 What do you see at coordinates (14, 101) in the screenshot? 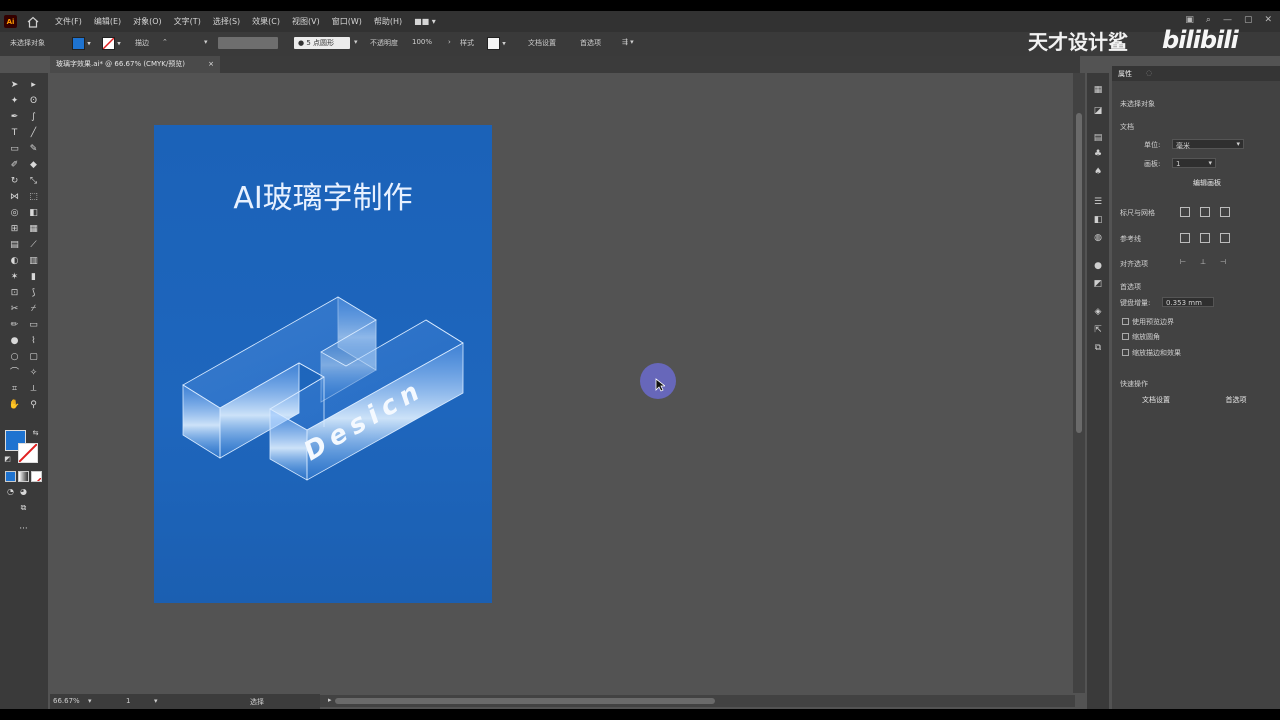
I see `magic-wand-icon: ✦` at bounding box center [14, 101].